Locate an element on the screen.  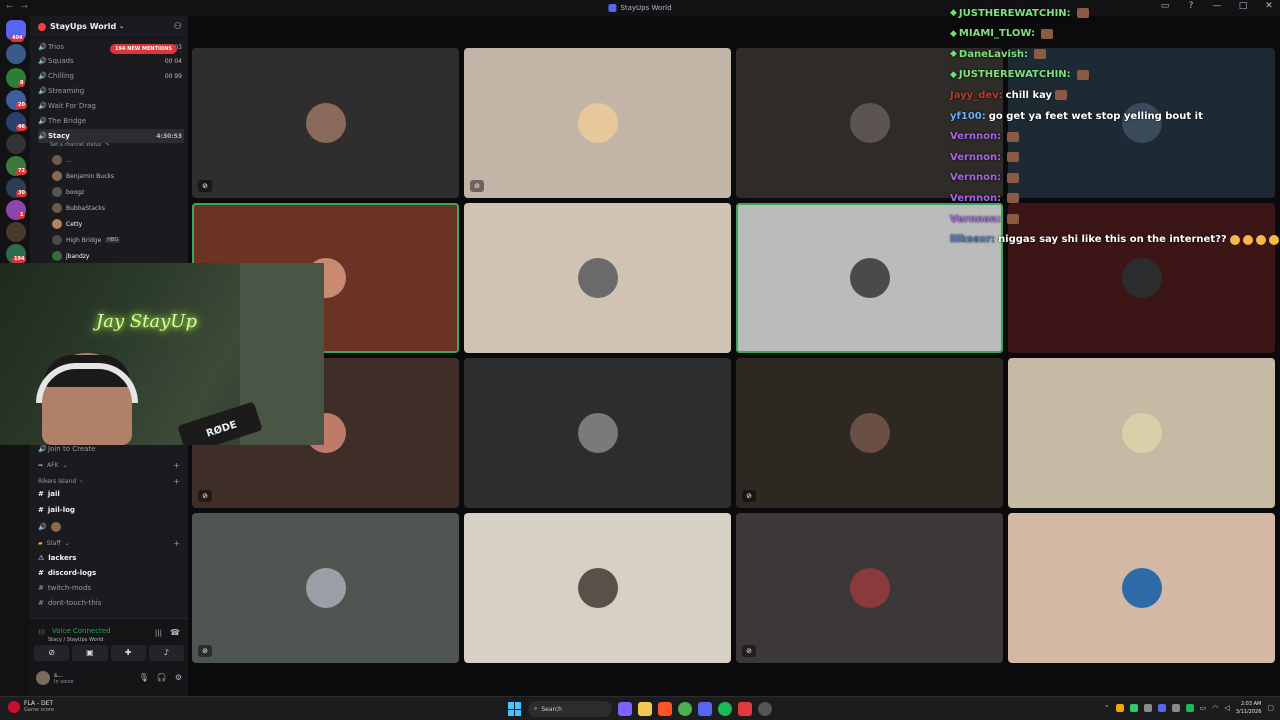
discord-icon is located at coordinates (705, 709).